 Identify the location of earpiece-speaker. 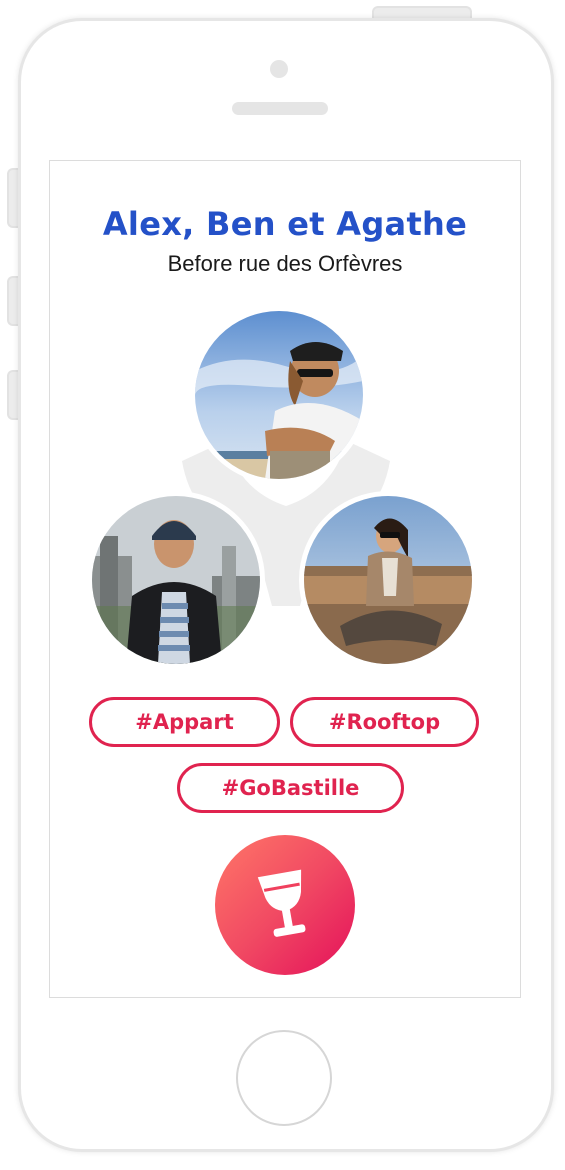
(280, 108).